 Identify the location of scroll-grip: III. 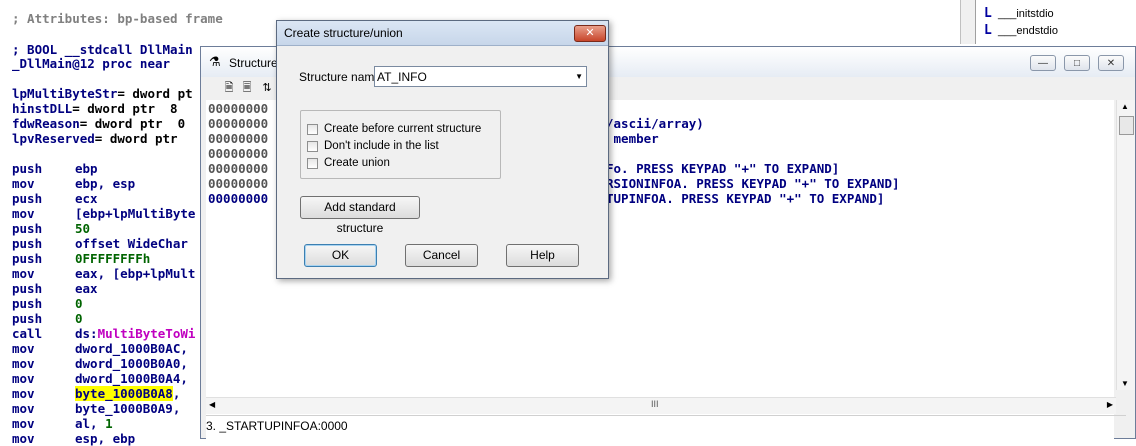
(655, 404).